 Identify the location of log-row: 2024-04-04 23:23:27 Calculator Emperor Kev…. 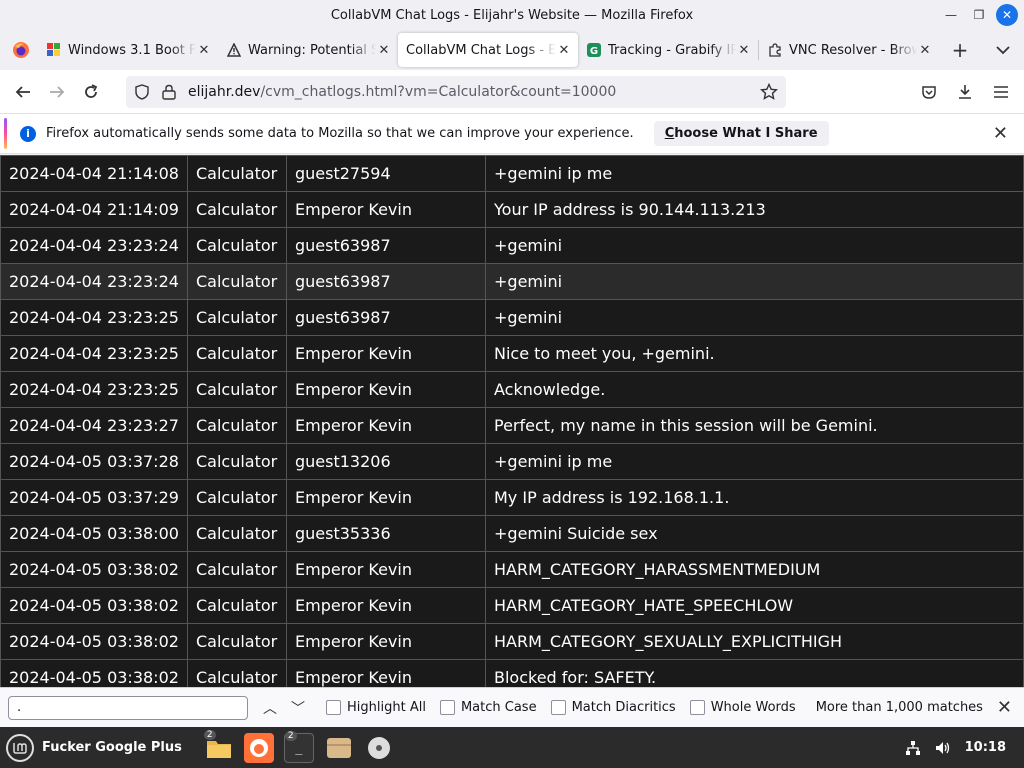
(512, 425).